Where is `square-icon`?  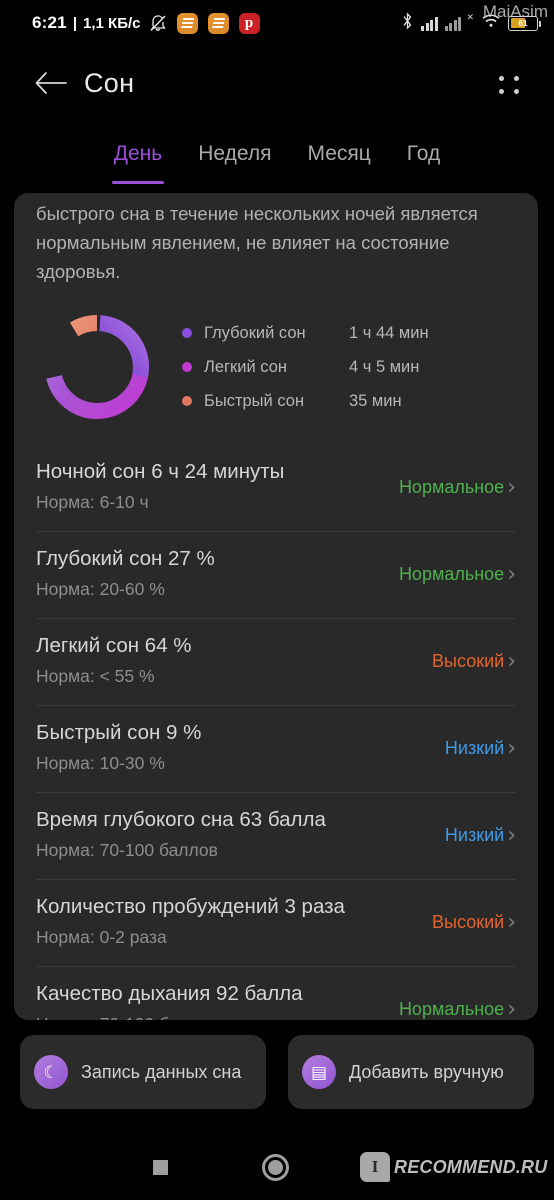
square-icon is located at coordinates (160, 1167).